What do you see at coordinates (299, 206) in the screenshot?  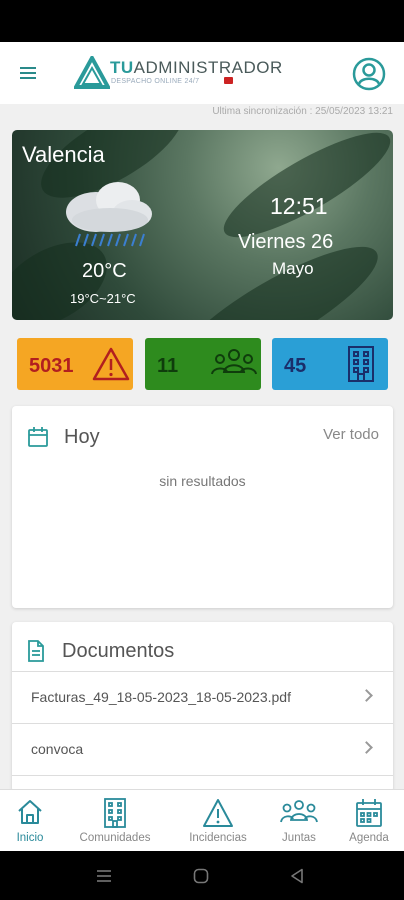 I see `weather-time: 12:51` at bounding box center [299, 206].